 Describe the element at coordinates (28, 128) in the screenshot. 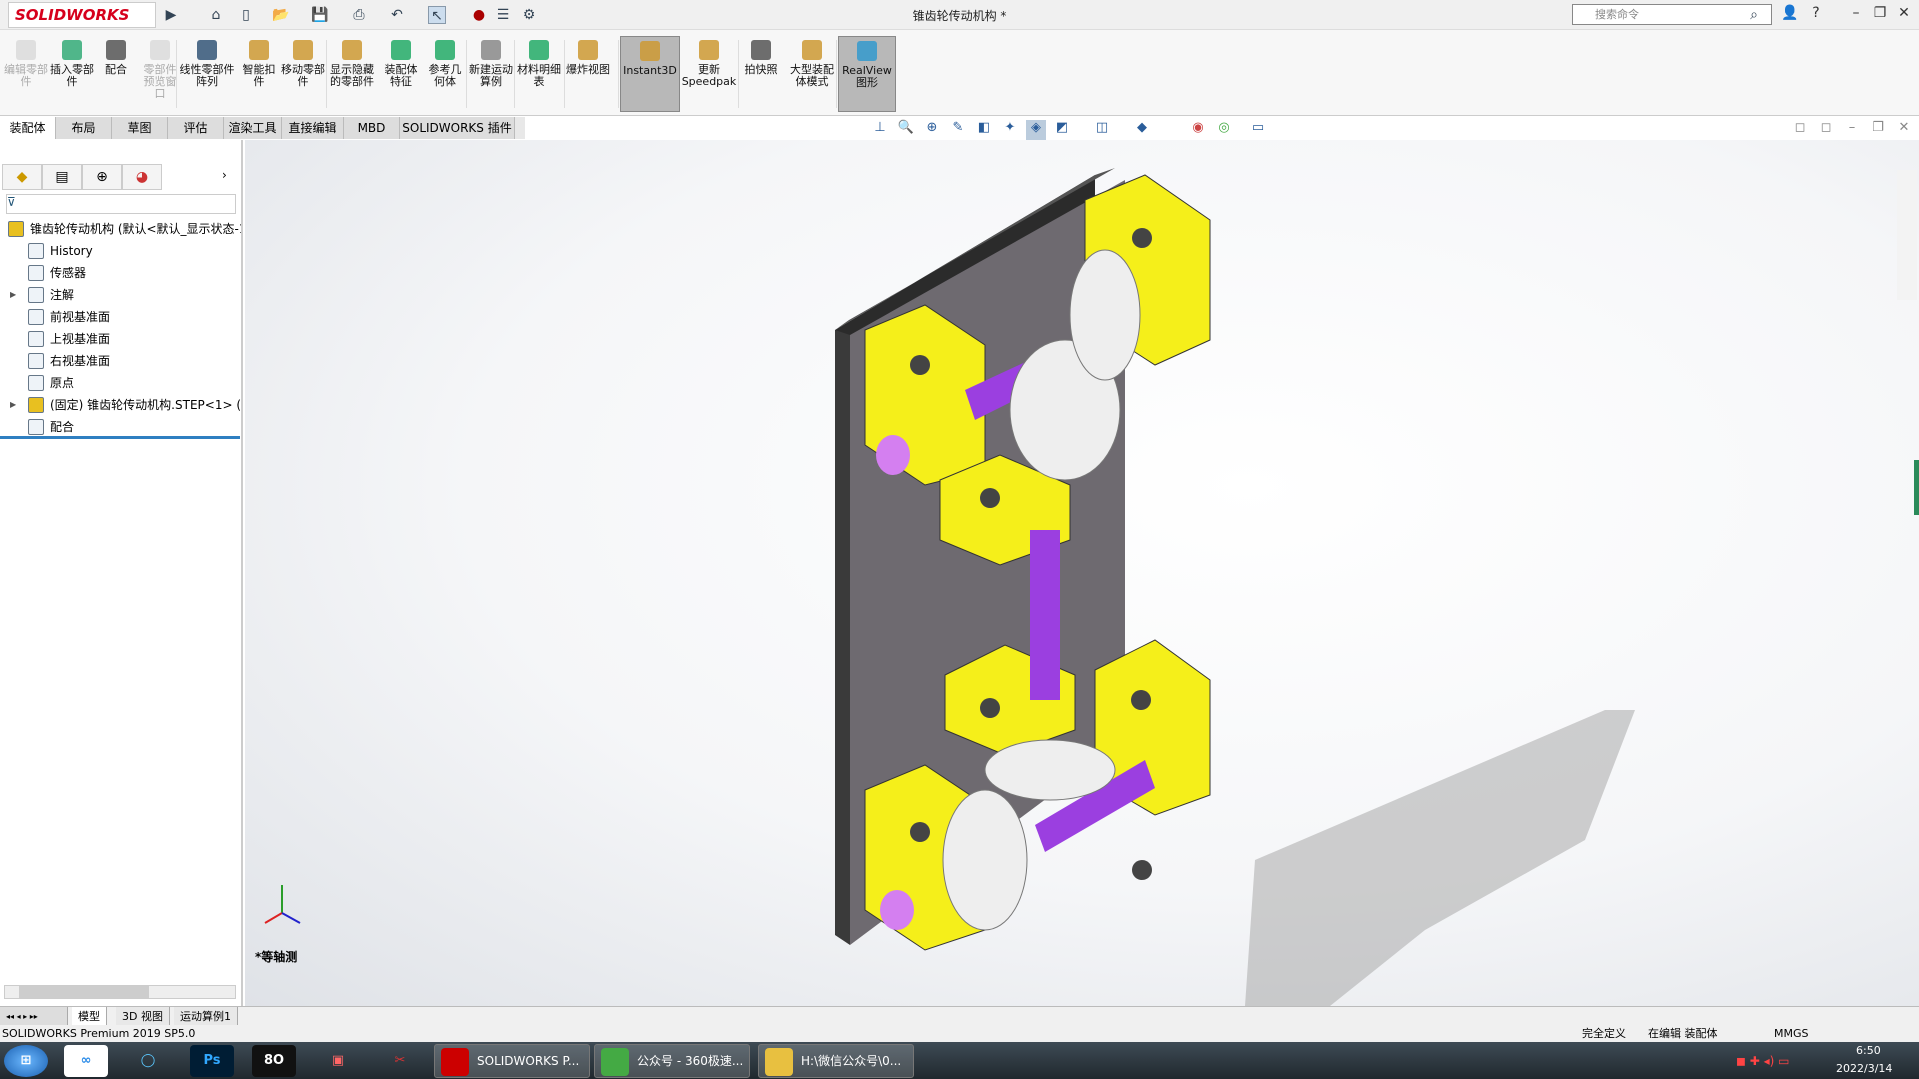

I see `tab-0: 装配体` at that location.